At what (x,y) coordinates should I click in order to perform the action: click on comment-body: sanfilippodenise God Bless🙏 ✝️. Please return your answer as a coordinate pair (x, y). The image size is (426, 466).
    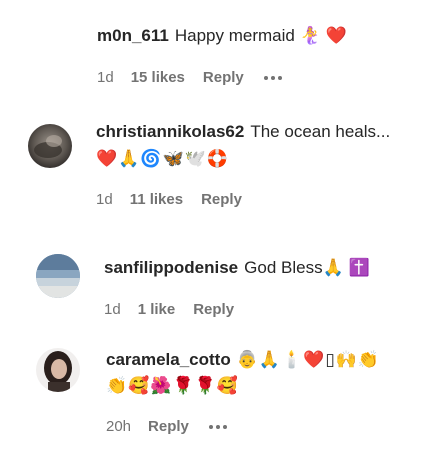
    Looking at the image, I should click on (261, 268).